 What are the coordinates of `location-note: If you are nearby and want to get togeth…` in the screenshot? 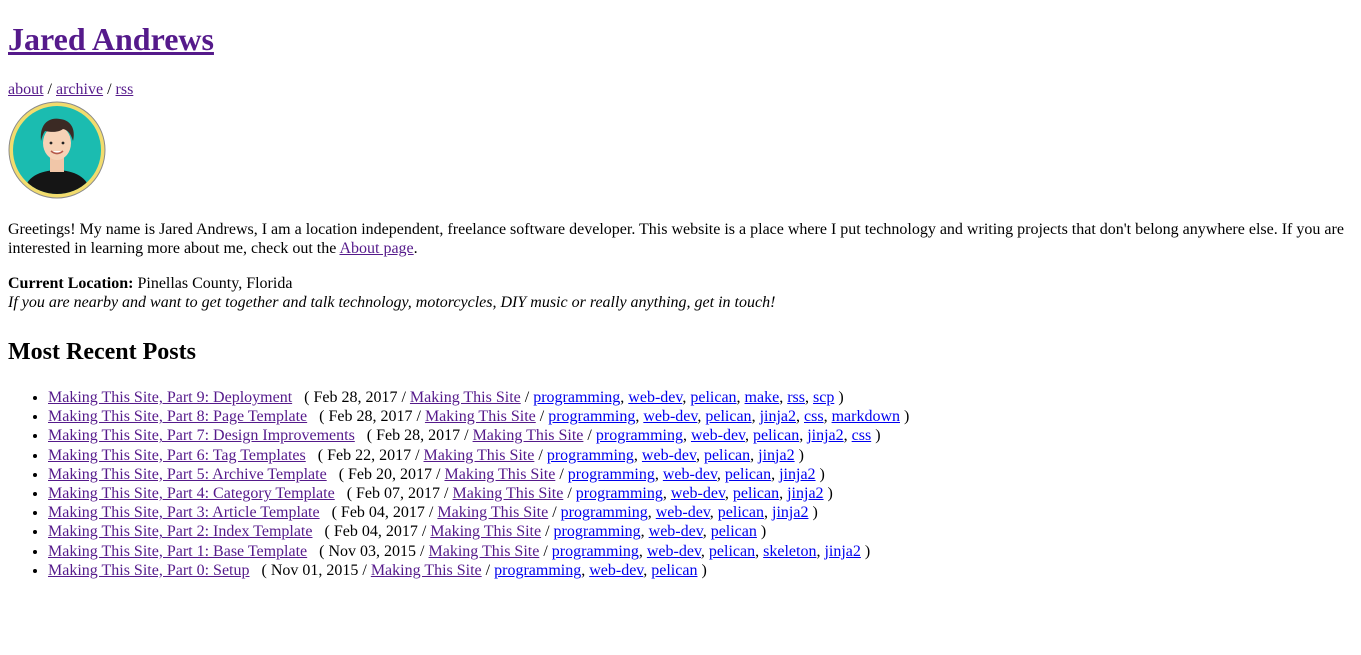 It's located at (392, 302).